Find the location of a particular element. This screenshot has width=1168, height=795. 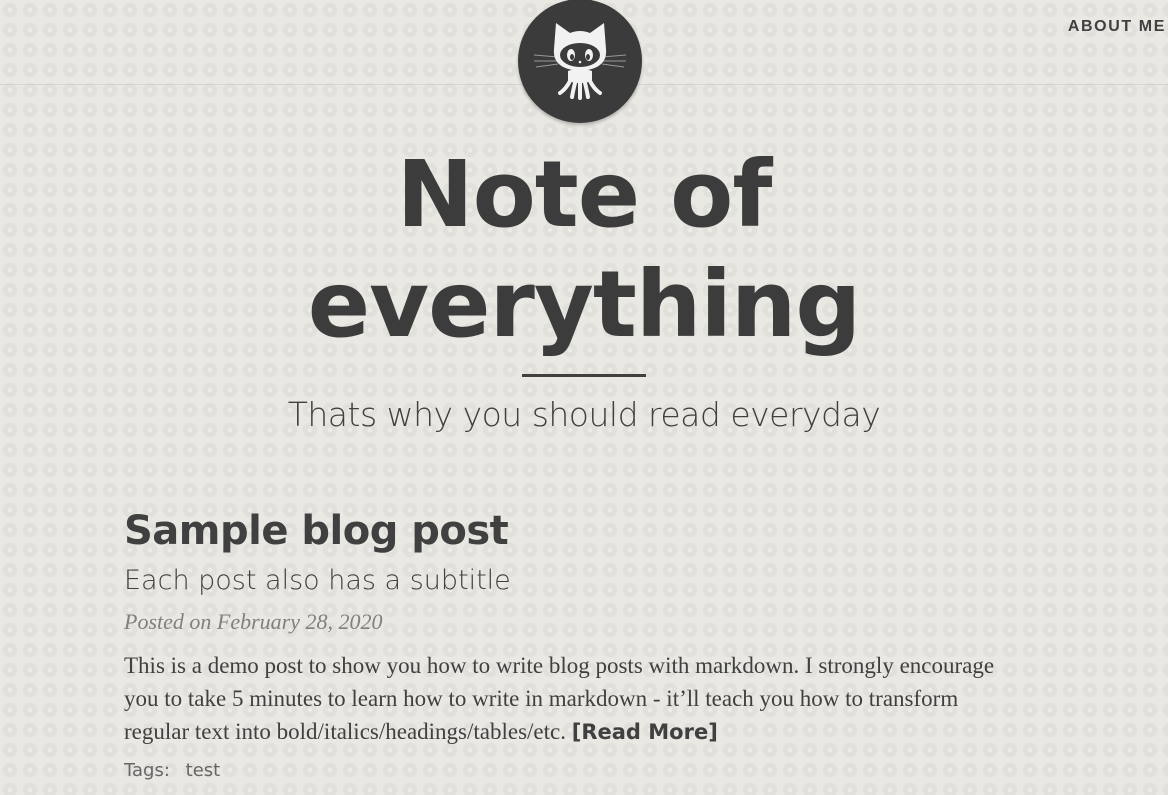

post-subtitle: Each post also has a subtitle is located at coordinates (317, 580).